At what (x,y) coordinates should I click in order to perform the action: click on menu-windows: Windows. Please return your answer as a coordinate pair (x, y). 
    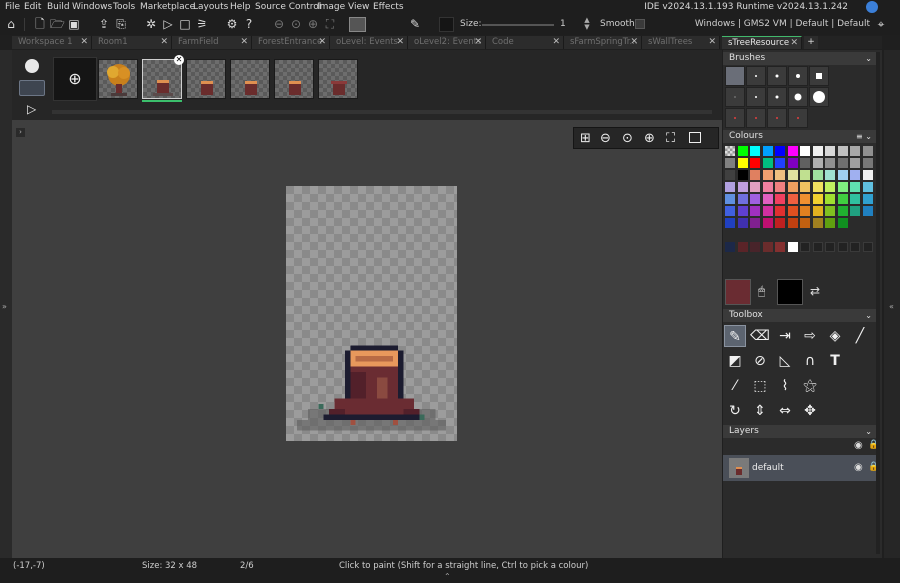
    Looking at the image, I should click on (92, 7).